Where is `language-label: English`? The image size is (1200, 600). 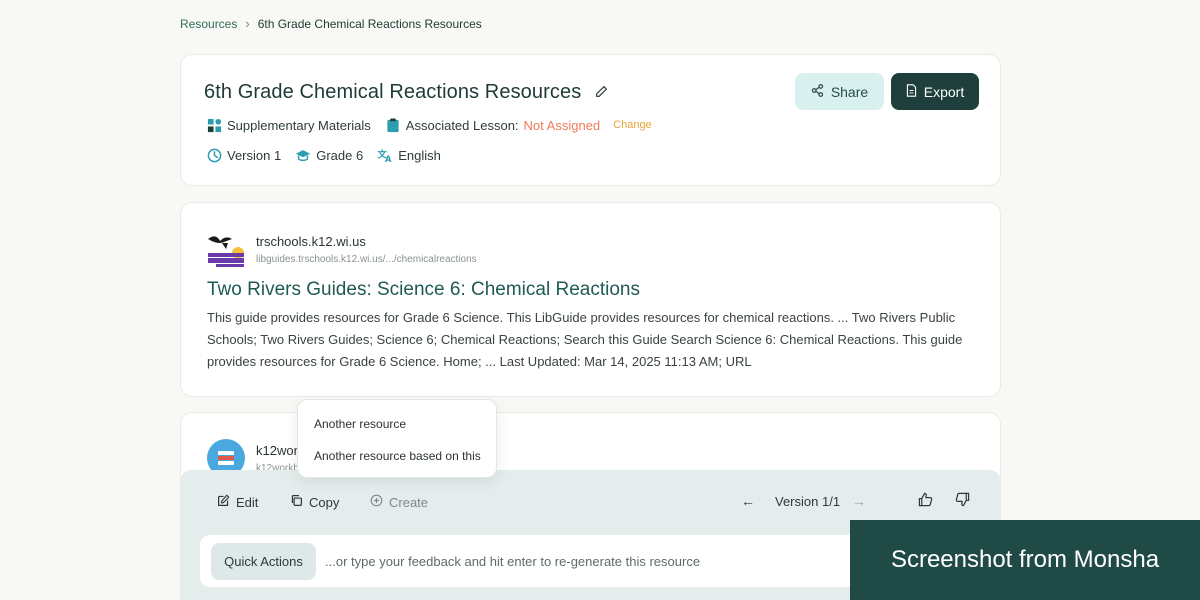 language-label: English is located at coordinates (419, 155).